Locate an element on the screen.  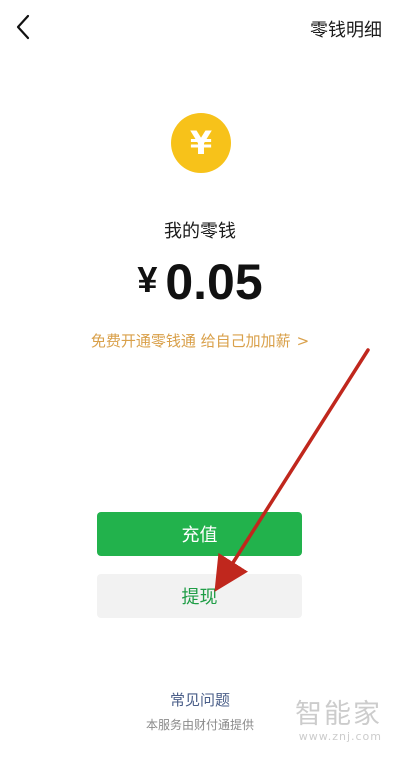
recharge-button: 充值 is located at coordinates (199, 534).